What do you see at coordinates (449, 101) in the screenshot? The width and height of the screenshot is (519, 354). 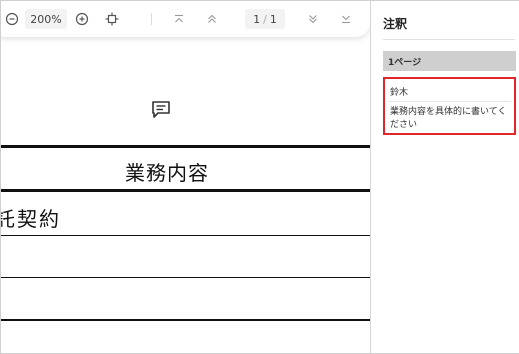 I see `comment-divider` at bounding box center [449, 101].